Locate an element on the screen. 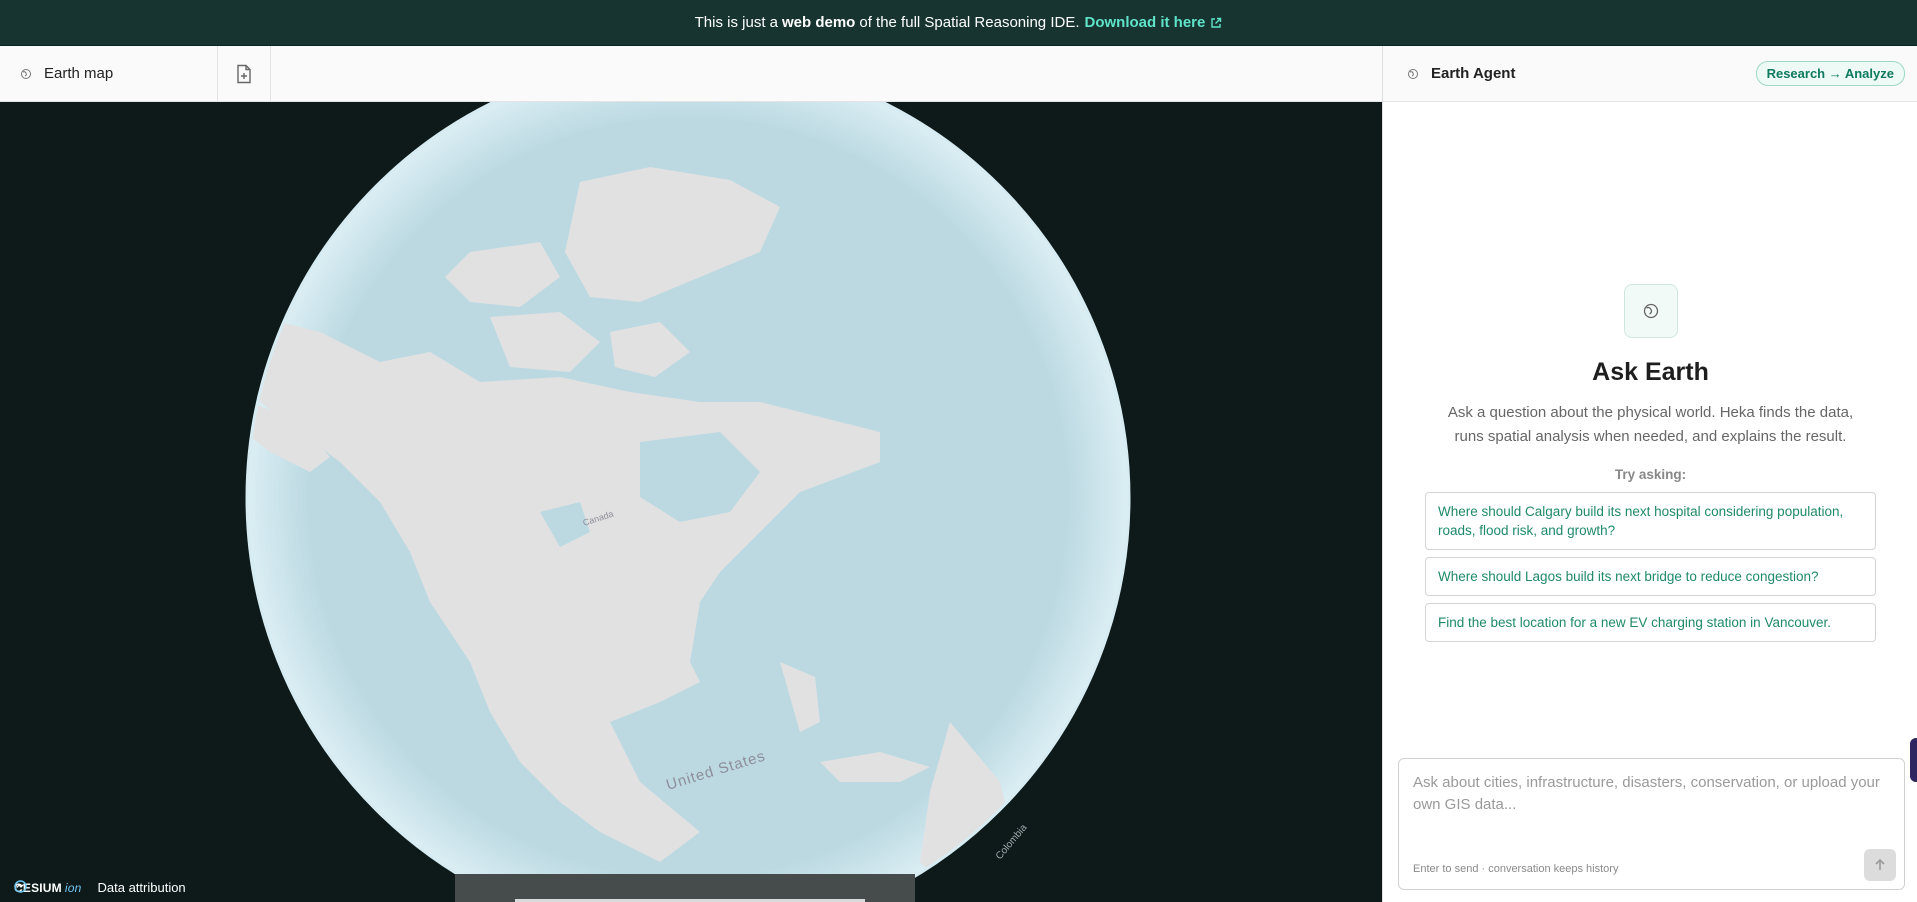 This screenshot has height=902, width=1917. new-file-icon is located at coordinates (244, 73).